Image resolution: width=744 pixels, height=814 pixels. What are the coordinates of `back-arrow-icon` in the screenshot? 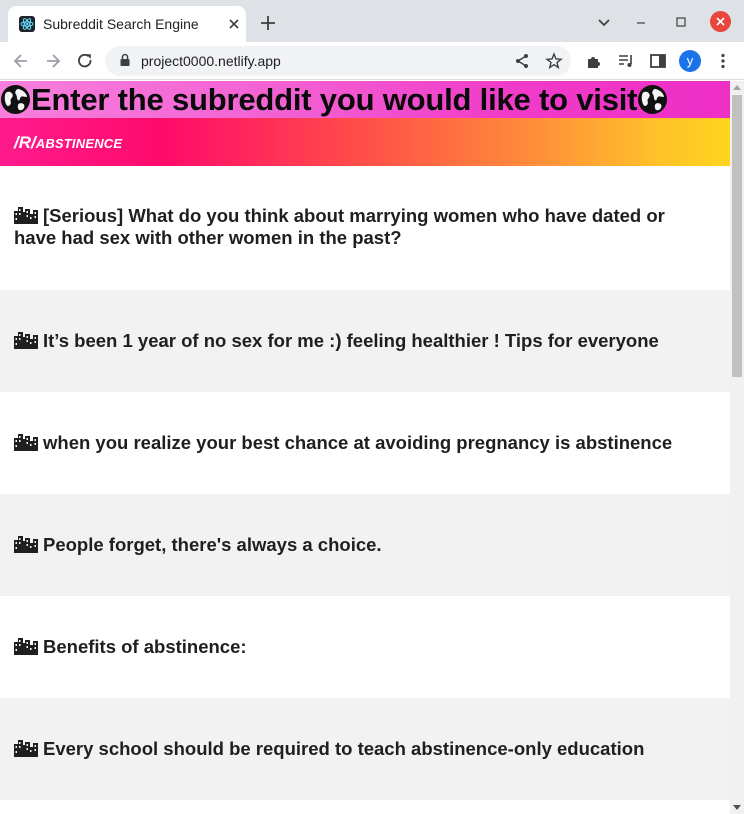 It's located at (21, 61).